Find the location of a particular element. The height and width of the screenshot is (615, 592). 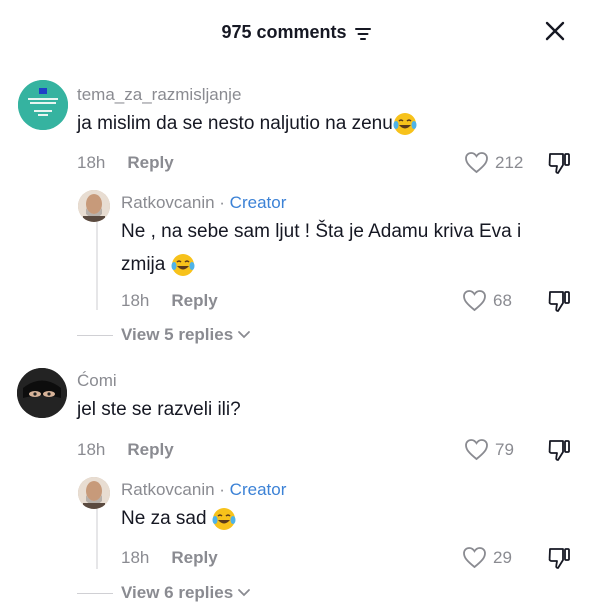

avatar is located at coordinates (42, 393).